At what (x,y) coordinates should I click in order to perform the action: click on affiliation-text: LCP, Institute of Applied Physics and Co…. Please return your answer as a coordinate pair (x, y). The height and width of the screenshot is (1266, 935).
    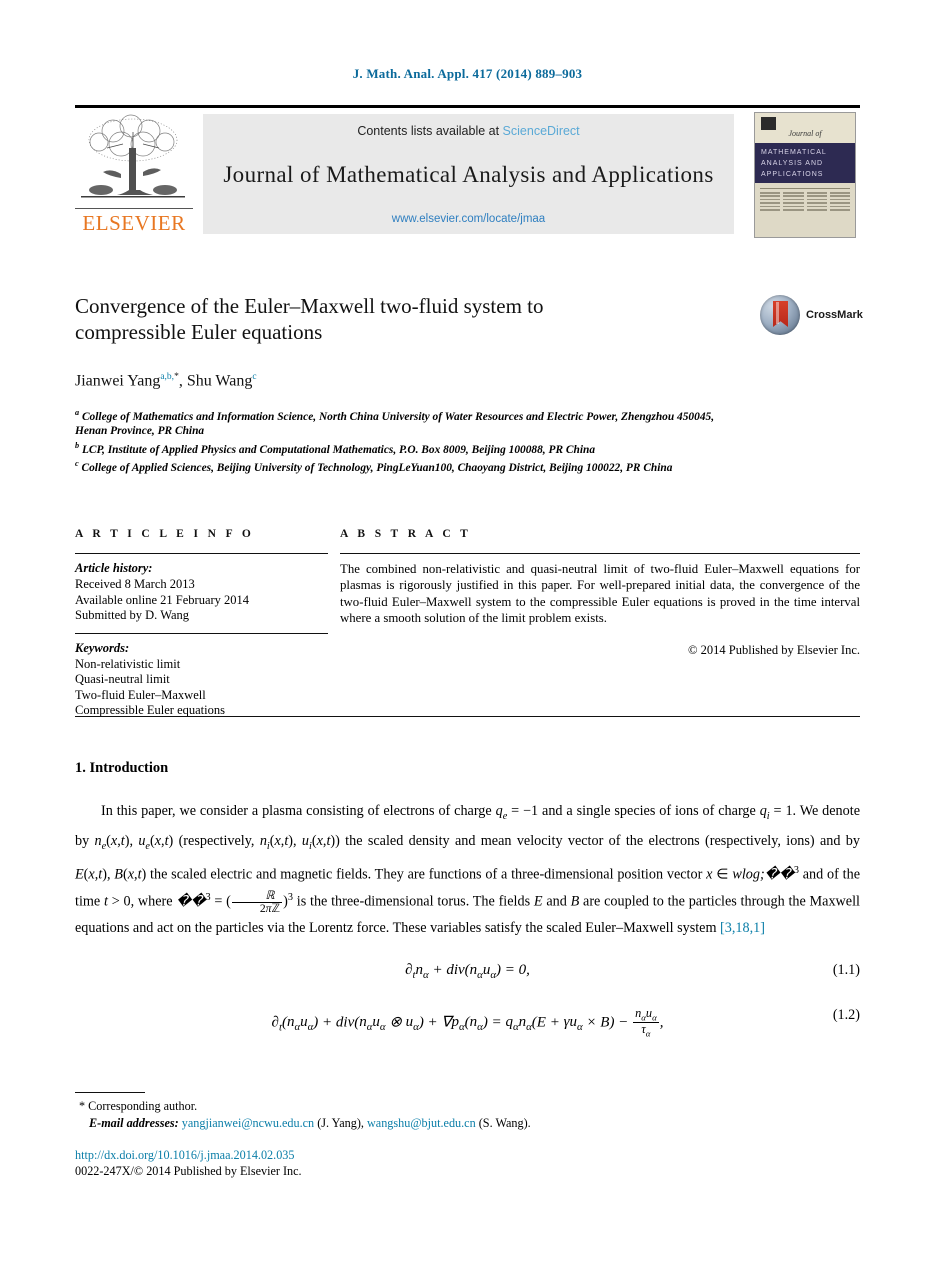
    Looking at the image, I should click on (338, 449).